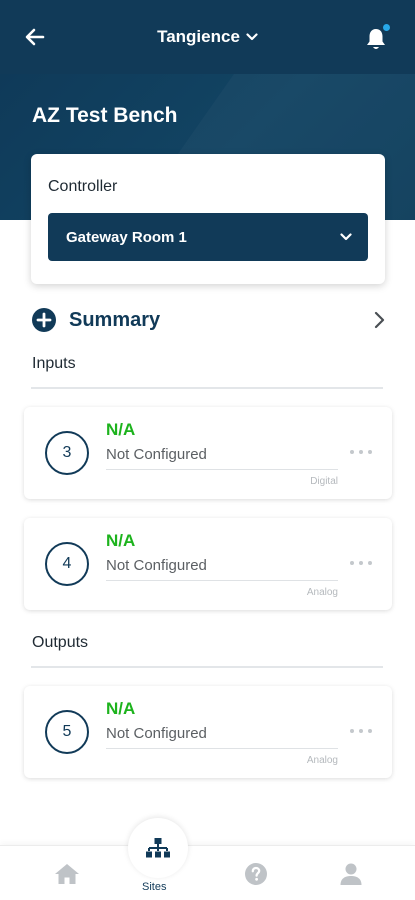 This screenshot has height=900, width=415. What do you see at coordinates (208, 732) in the screenshot?
I see `output-card: 5 N/A Not Configured Analog` at bounding box center [208, 732].